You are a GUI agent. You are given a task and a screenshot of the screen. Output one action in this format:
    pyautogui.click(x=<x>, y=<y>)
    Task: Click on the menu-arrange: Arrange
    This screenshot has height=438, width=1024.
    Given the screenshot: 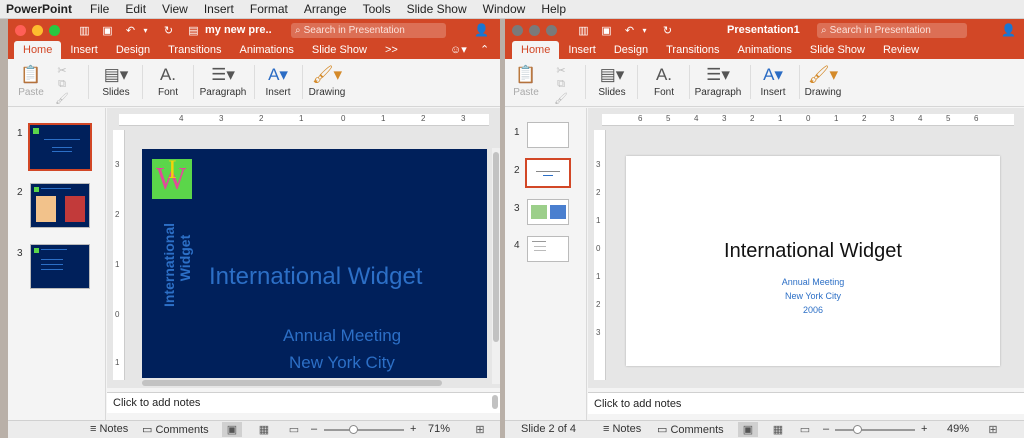 What is the action you would take?
    pyautogui.click(x=325, y=9)
    